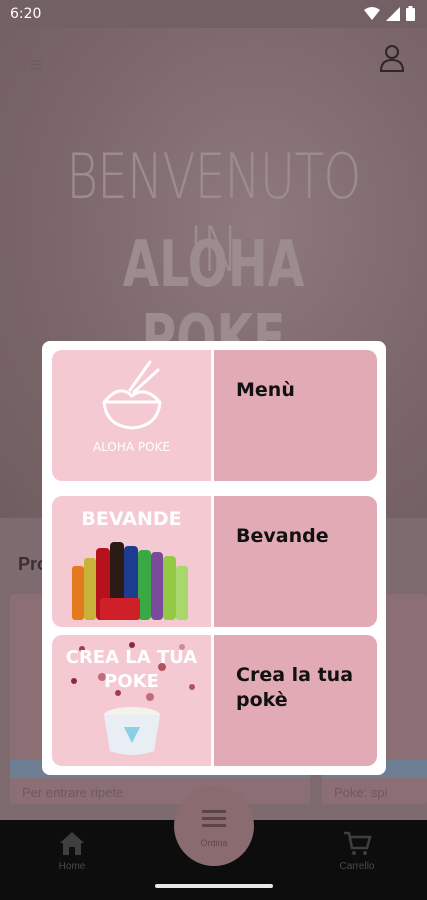  Describe the element at coordinates (393, 13) in the screenshot. I see `signal-icon` at that location.